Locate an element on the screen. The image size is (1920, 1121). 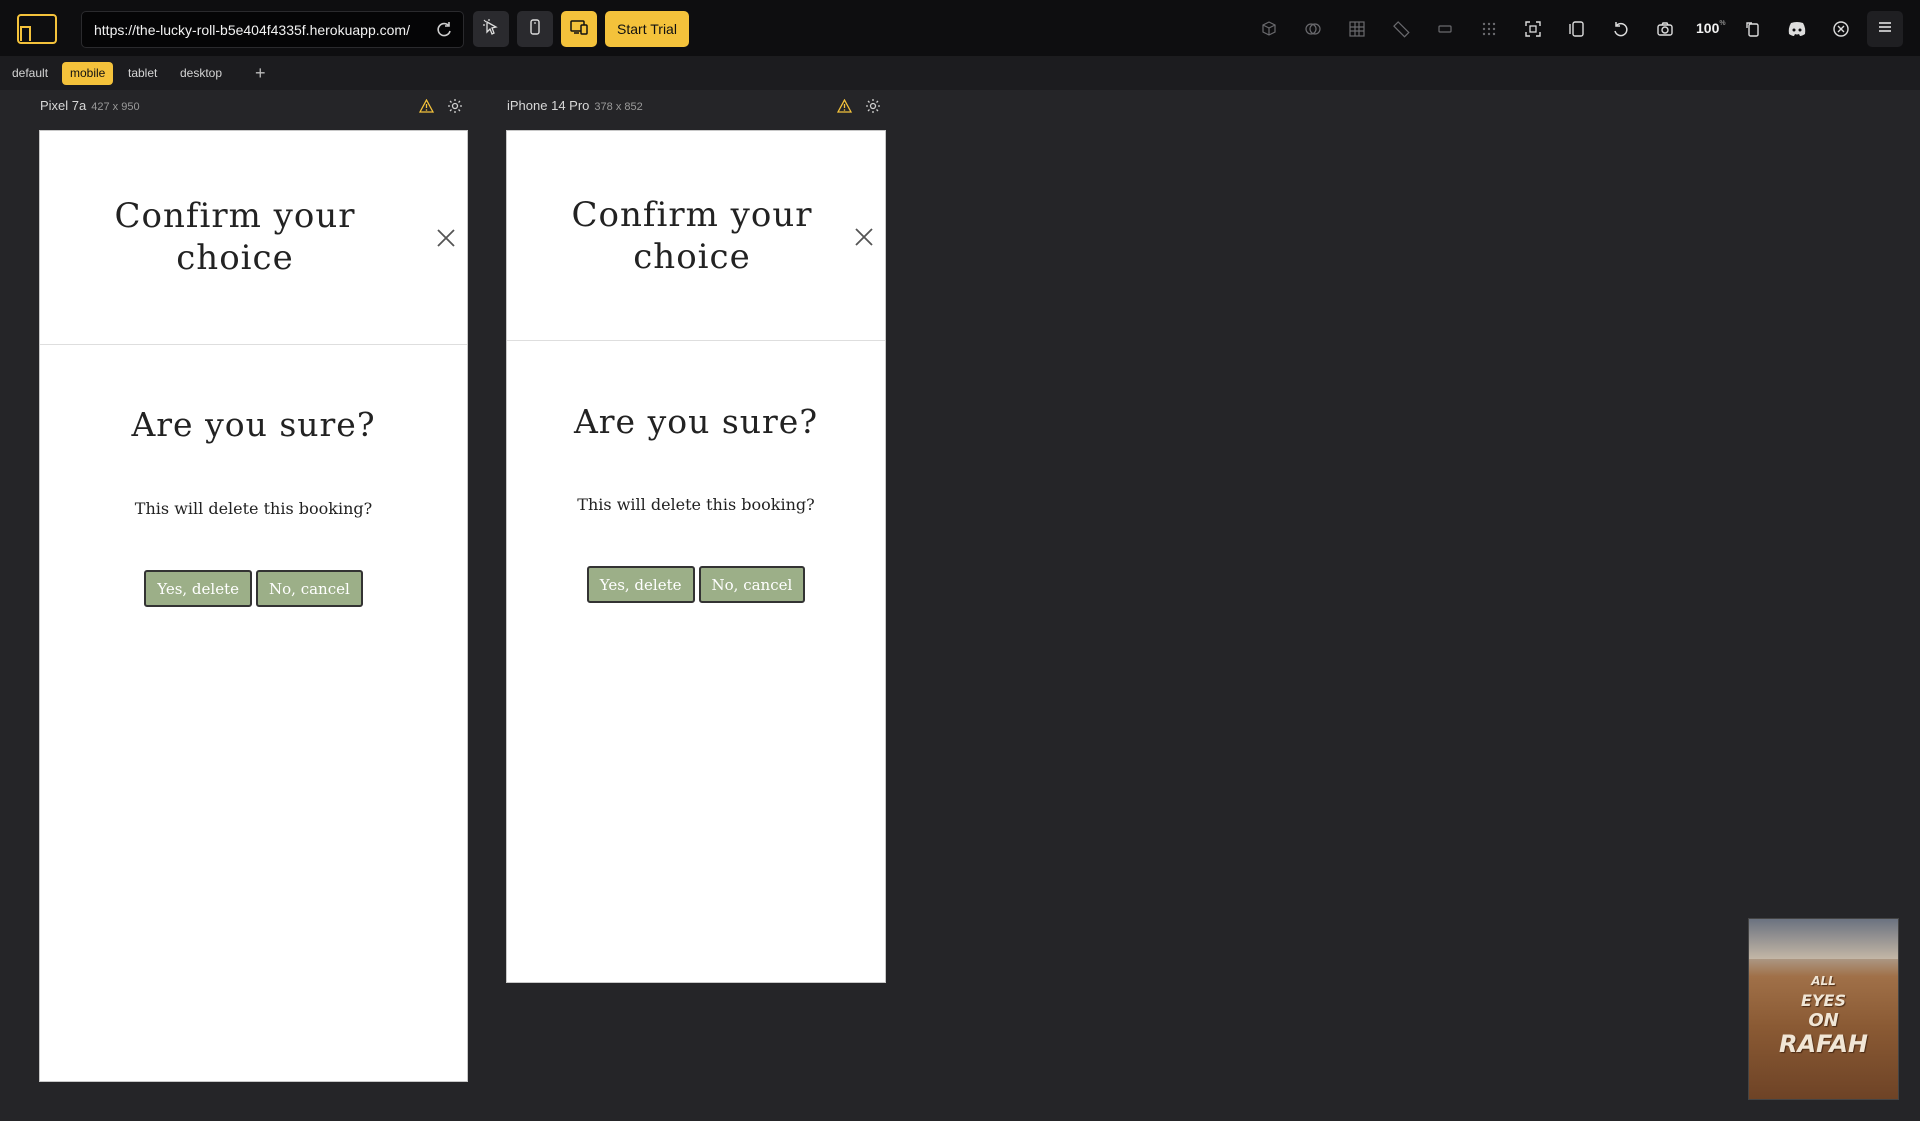
tab-tablet: tablet is located at coordinates (142, 73).